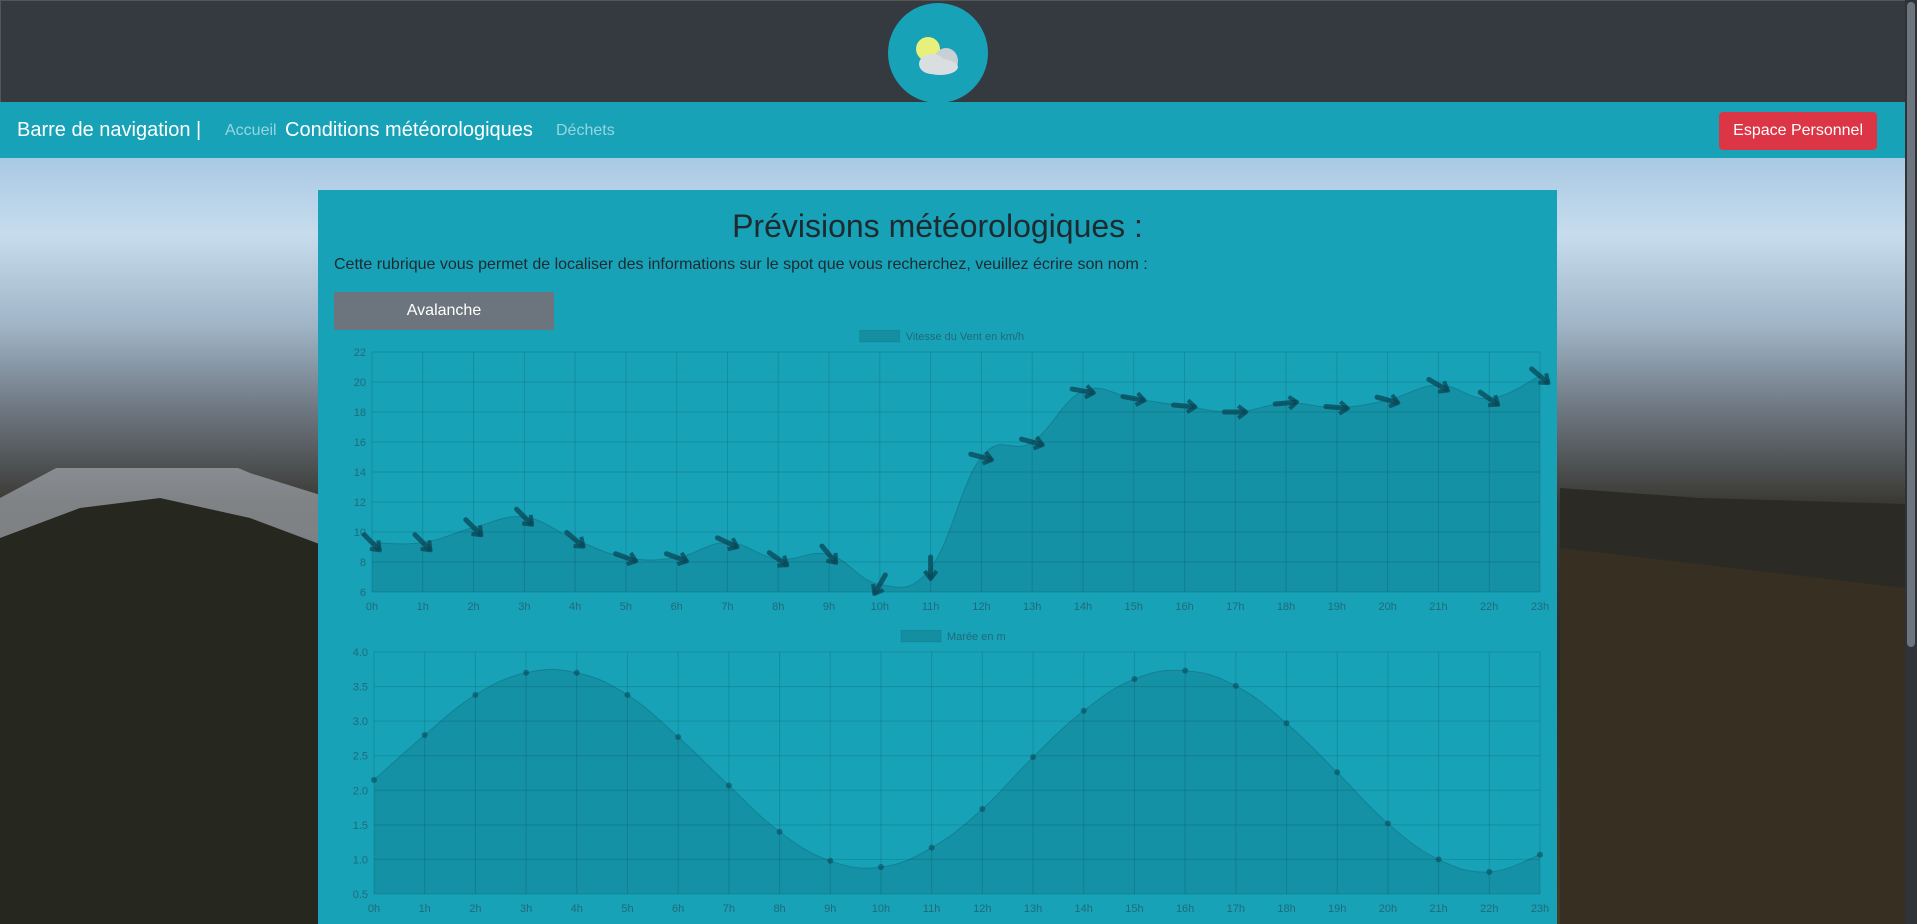 Image resolution: width=1917 pixels, height=924 pixels. I want to click on y-tick-label: 2.5, so click(360, 757).